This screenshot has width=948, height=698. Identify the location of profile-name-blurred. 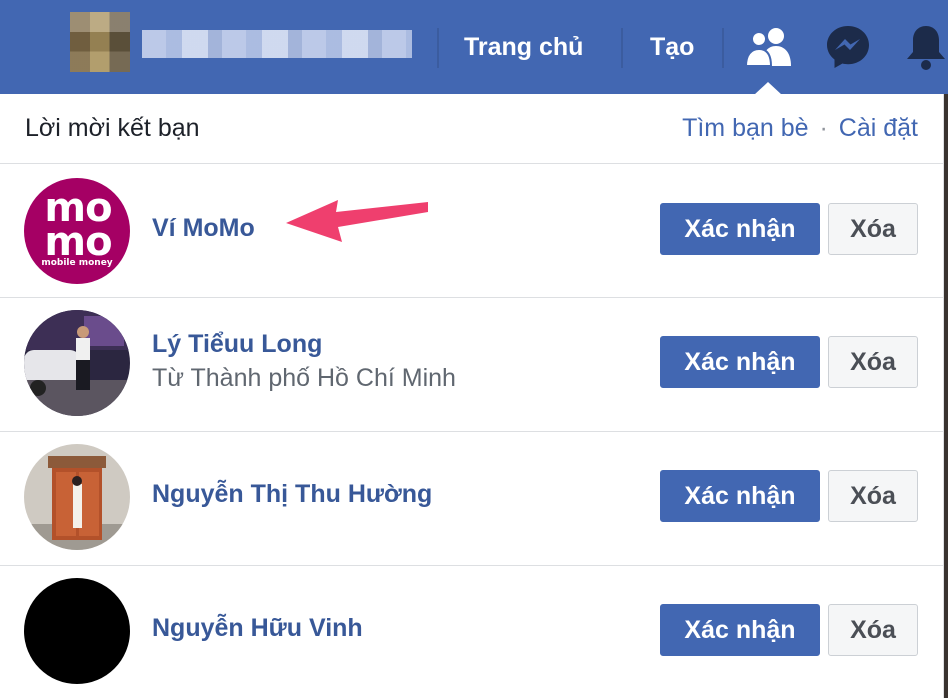
(277, 44).